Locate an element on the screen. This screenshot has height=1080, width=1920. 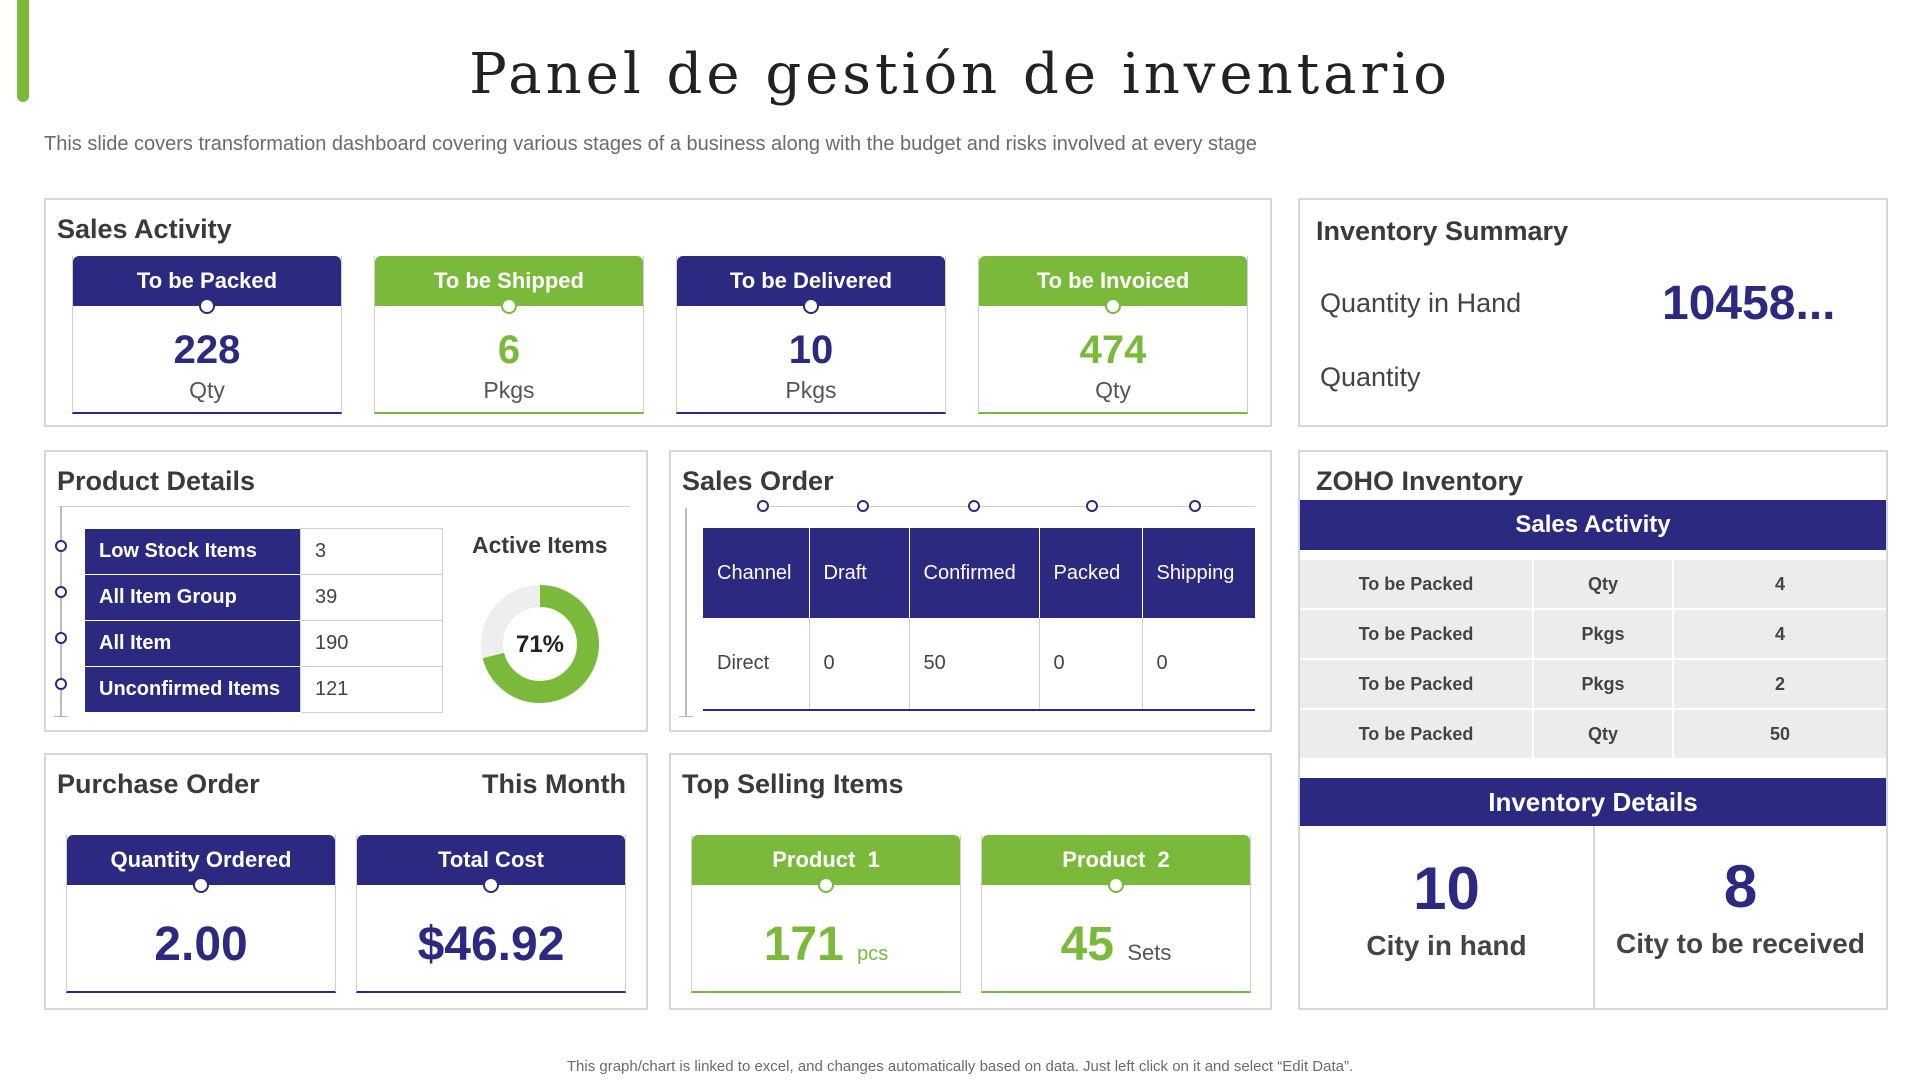
kpi-card-label: To be Invoiced is located at coordinates (1113, 280).